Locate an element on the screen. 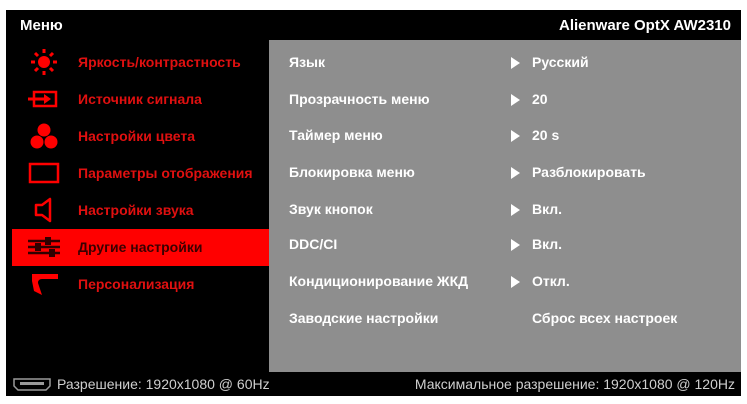  sliders-icon is located at coordinates (44, 247).